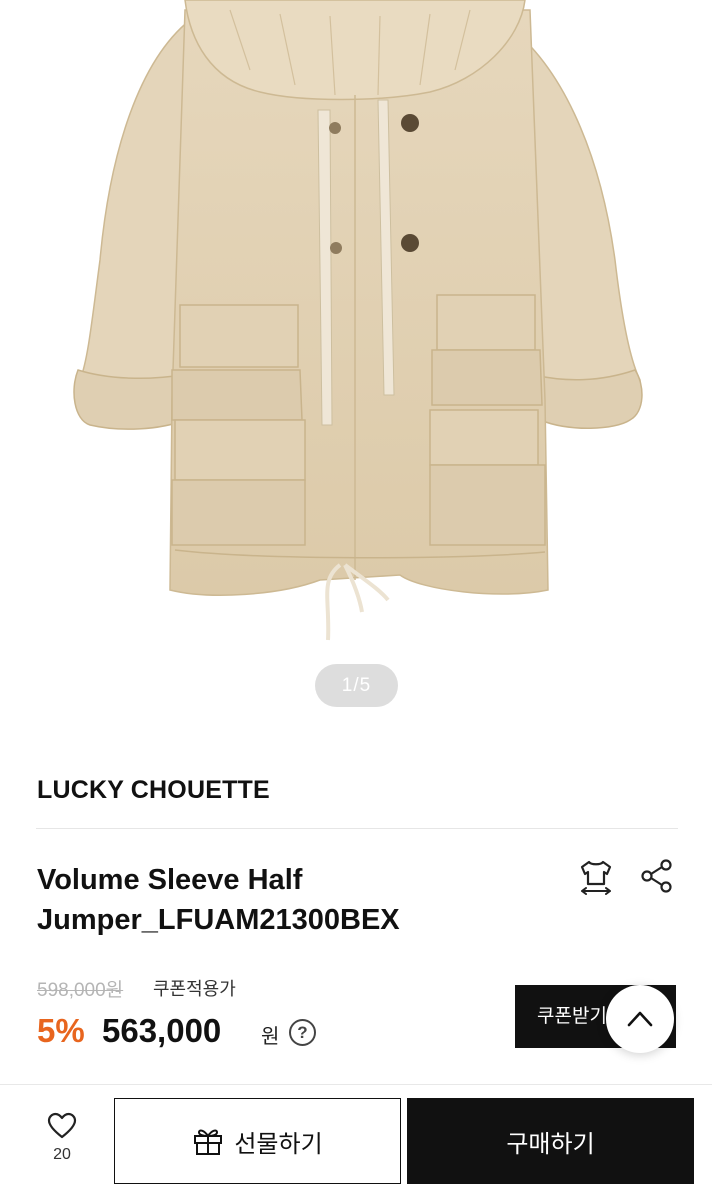 Image resolution: width=712 pixels, height=1200 pixels. Describe the element at coordinates (218, 920) in the screenshot. I see `product-title-line-2: Jumper_LFUAM21300BEX` at that location.